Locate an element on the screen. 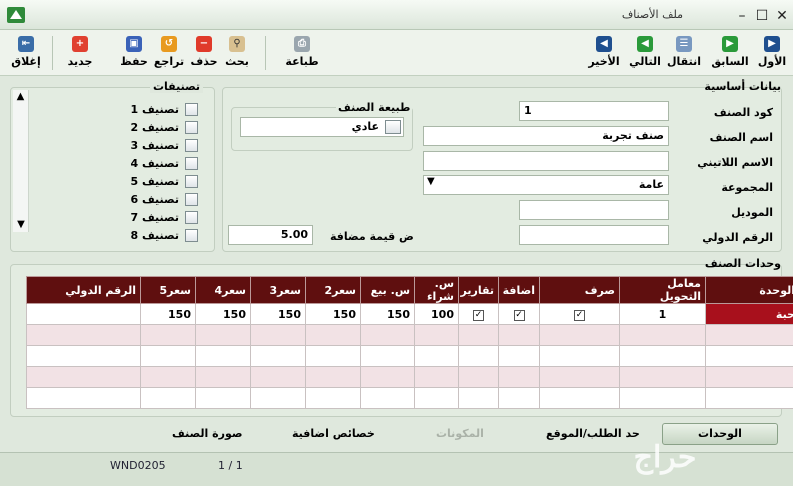  minimize-icon: – is located at coordinates (742, 16).